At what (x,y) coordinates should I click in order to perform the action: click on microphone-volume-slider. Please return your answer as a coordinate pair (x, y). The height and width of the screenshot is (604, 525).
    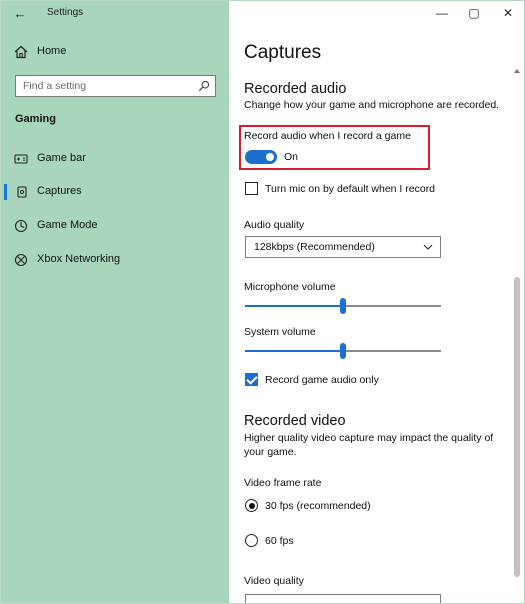
    Looking at the image, I should click on (343, 306).